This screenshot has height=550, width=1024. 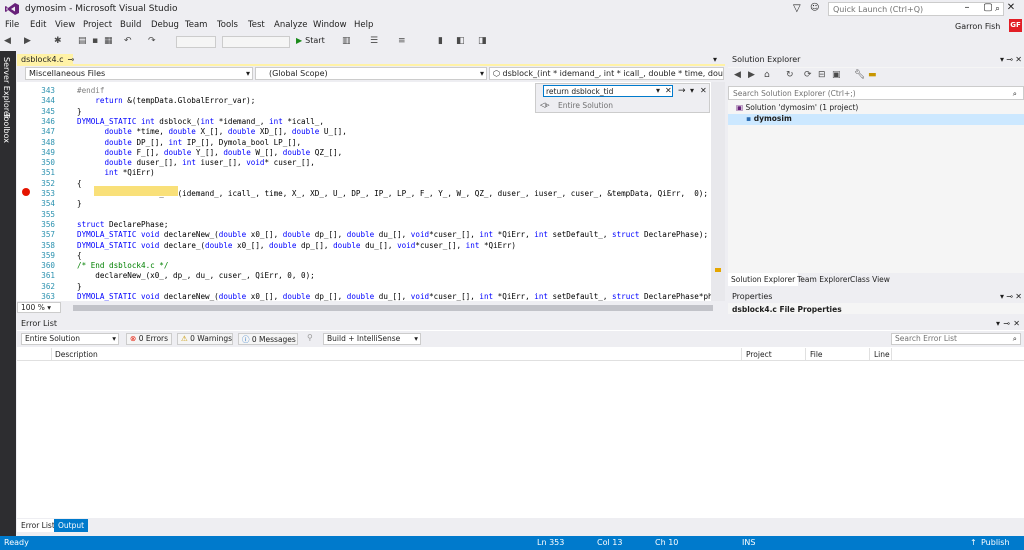 I want to click on find-scope: Entire Solution, so click(x=585, y=105).